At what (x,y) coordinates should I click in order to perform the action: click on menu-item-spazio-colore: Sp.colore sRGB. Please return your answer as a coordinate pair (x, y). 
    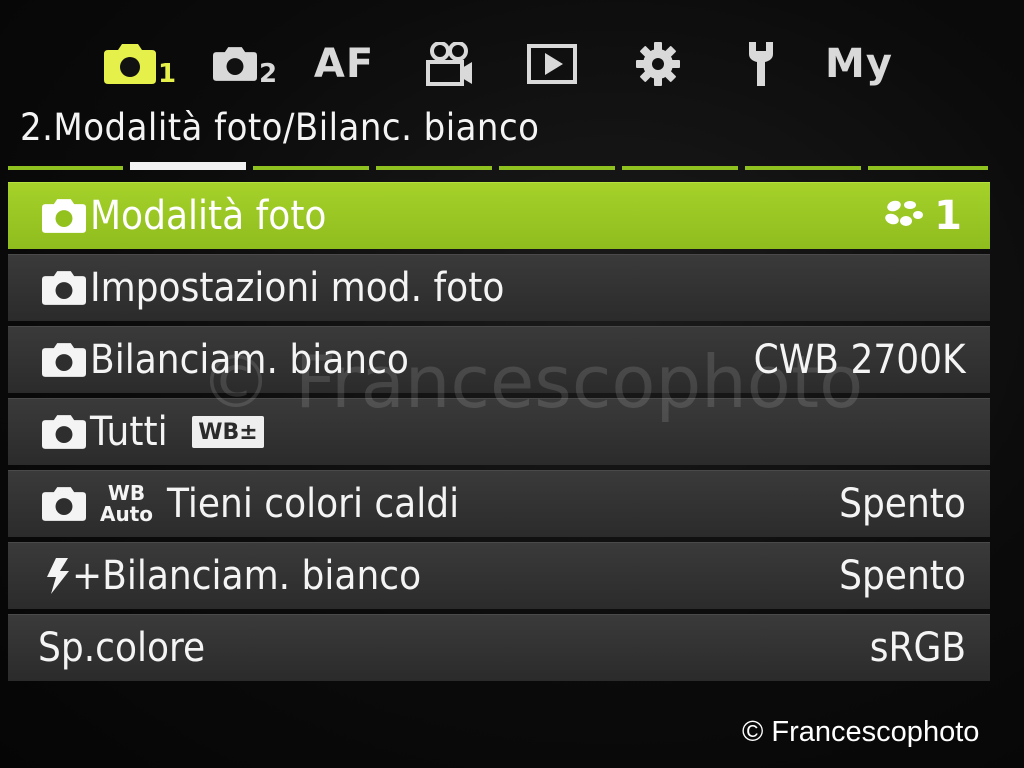
    Looking at the image, I should click on (499, 647).